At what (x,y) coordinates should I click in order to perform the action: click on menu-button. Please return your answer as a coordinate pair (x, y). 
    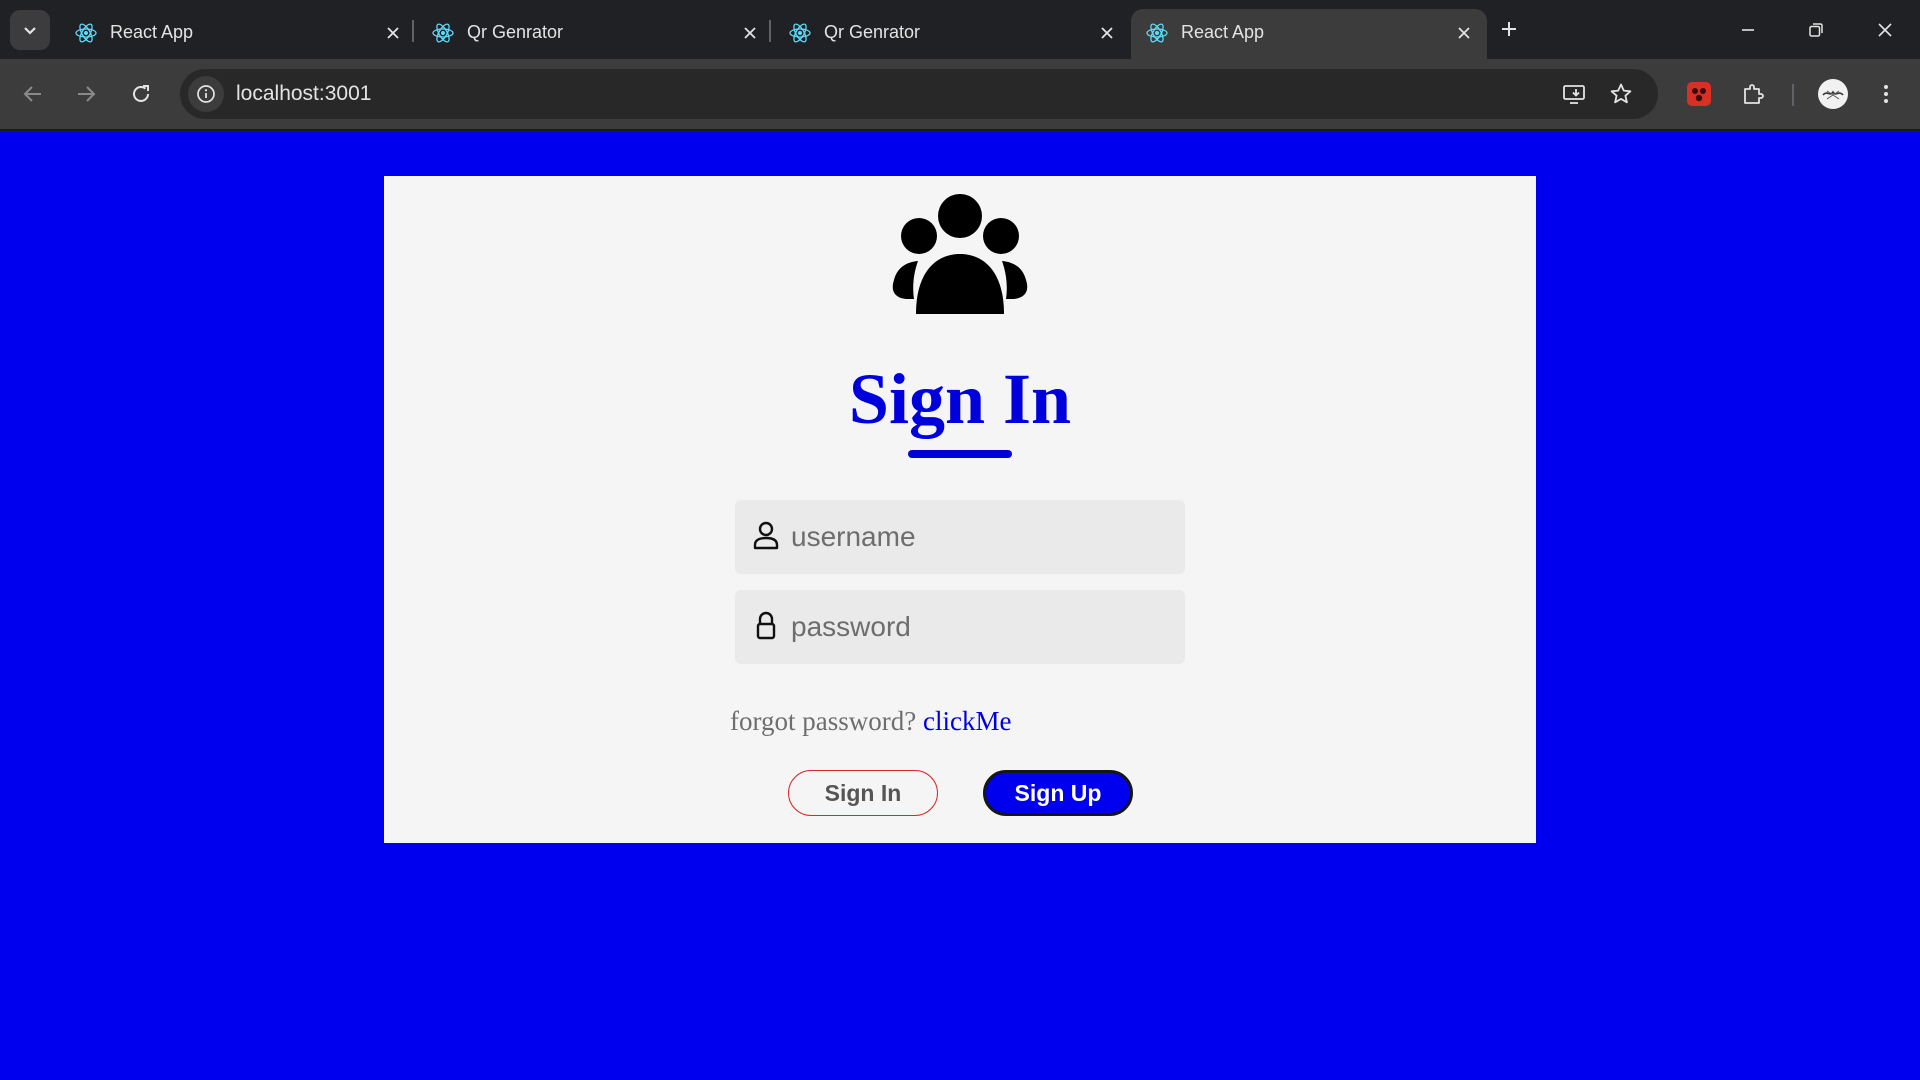
    Looking at the image, I should click on (1886, 94).